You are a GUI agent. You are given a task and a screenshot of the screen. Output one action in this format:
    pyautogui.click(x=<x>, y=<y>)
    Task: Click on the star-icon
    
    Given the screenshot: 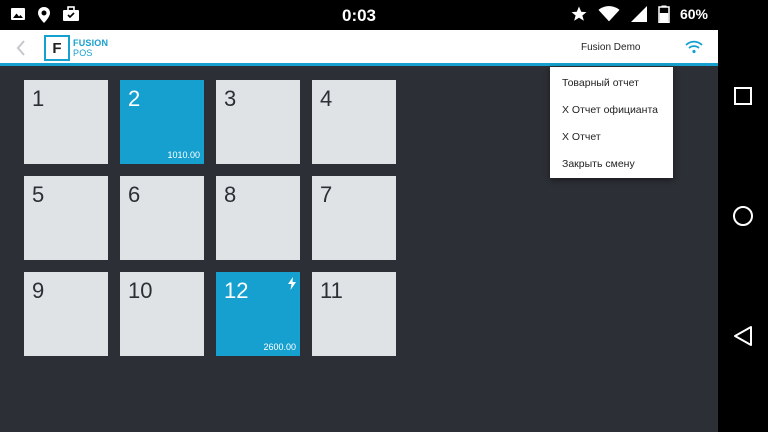 What is the action you would take?
    pyautogui.click(x=579, y=13)
    